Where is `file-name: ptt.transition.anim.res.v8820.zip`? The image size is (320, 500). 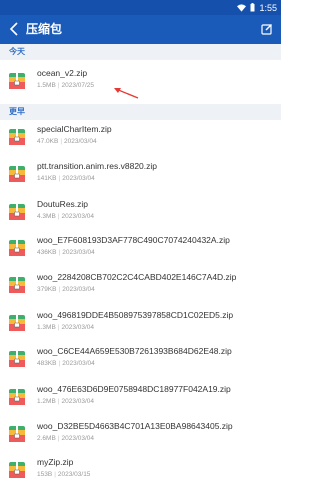
file-name: ptt.transition.anim.res.v8820.zip is located at coordinates (97, 166).